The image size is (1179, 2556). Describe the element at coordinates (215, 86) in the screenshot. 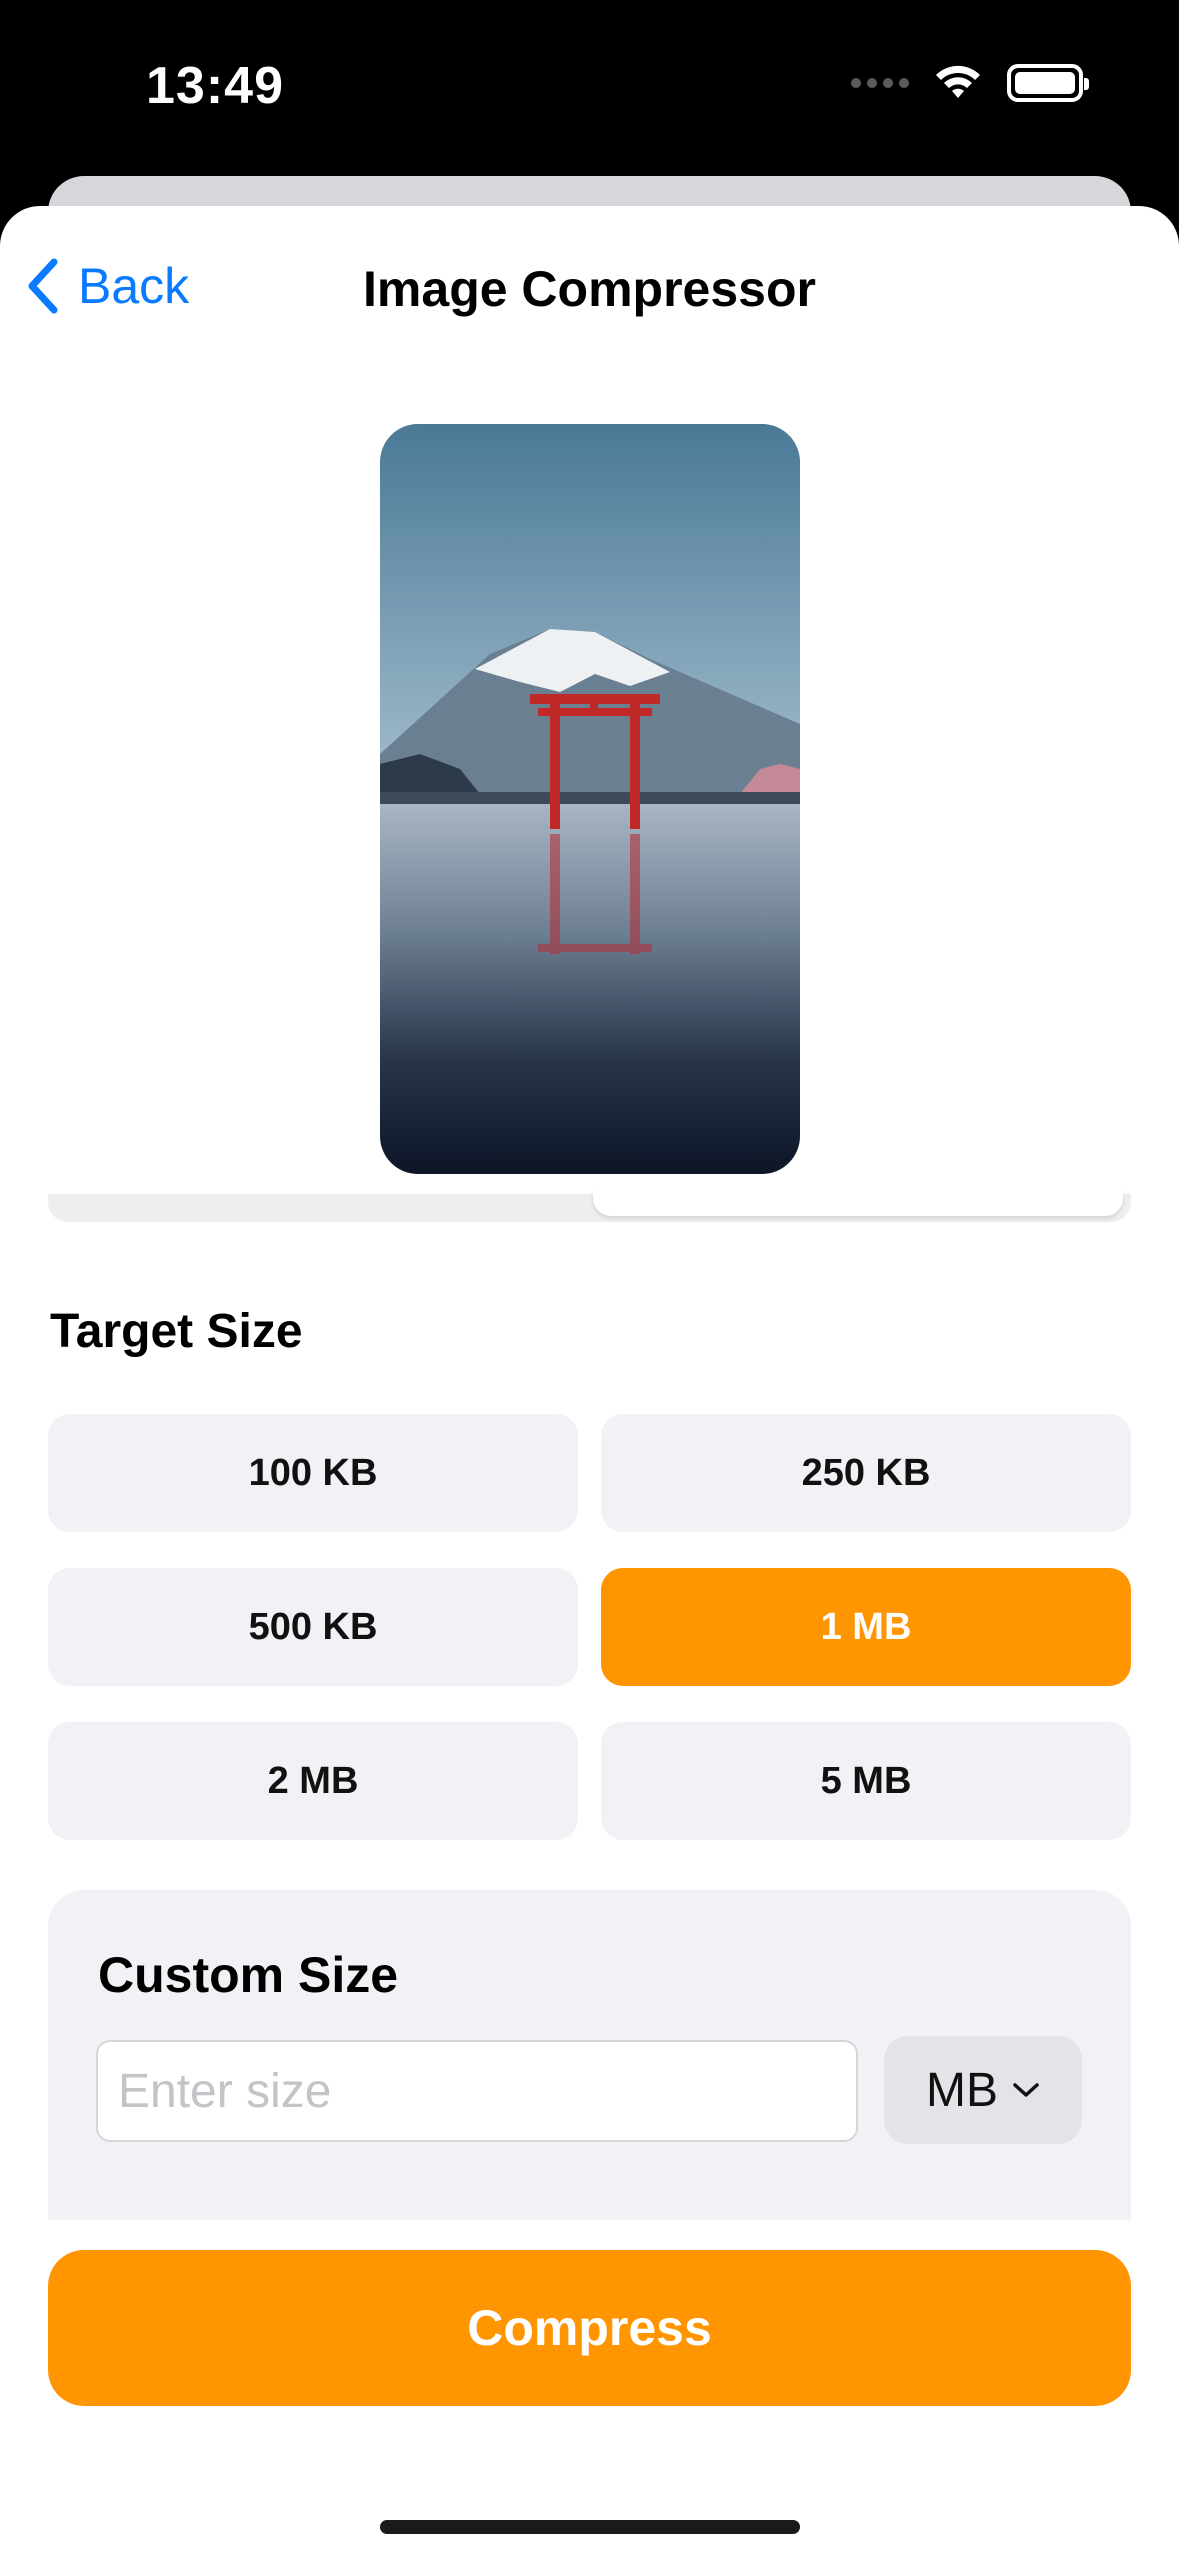

I see `status-time: 13:49` at that location.